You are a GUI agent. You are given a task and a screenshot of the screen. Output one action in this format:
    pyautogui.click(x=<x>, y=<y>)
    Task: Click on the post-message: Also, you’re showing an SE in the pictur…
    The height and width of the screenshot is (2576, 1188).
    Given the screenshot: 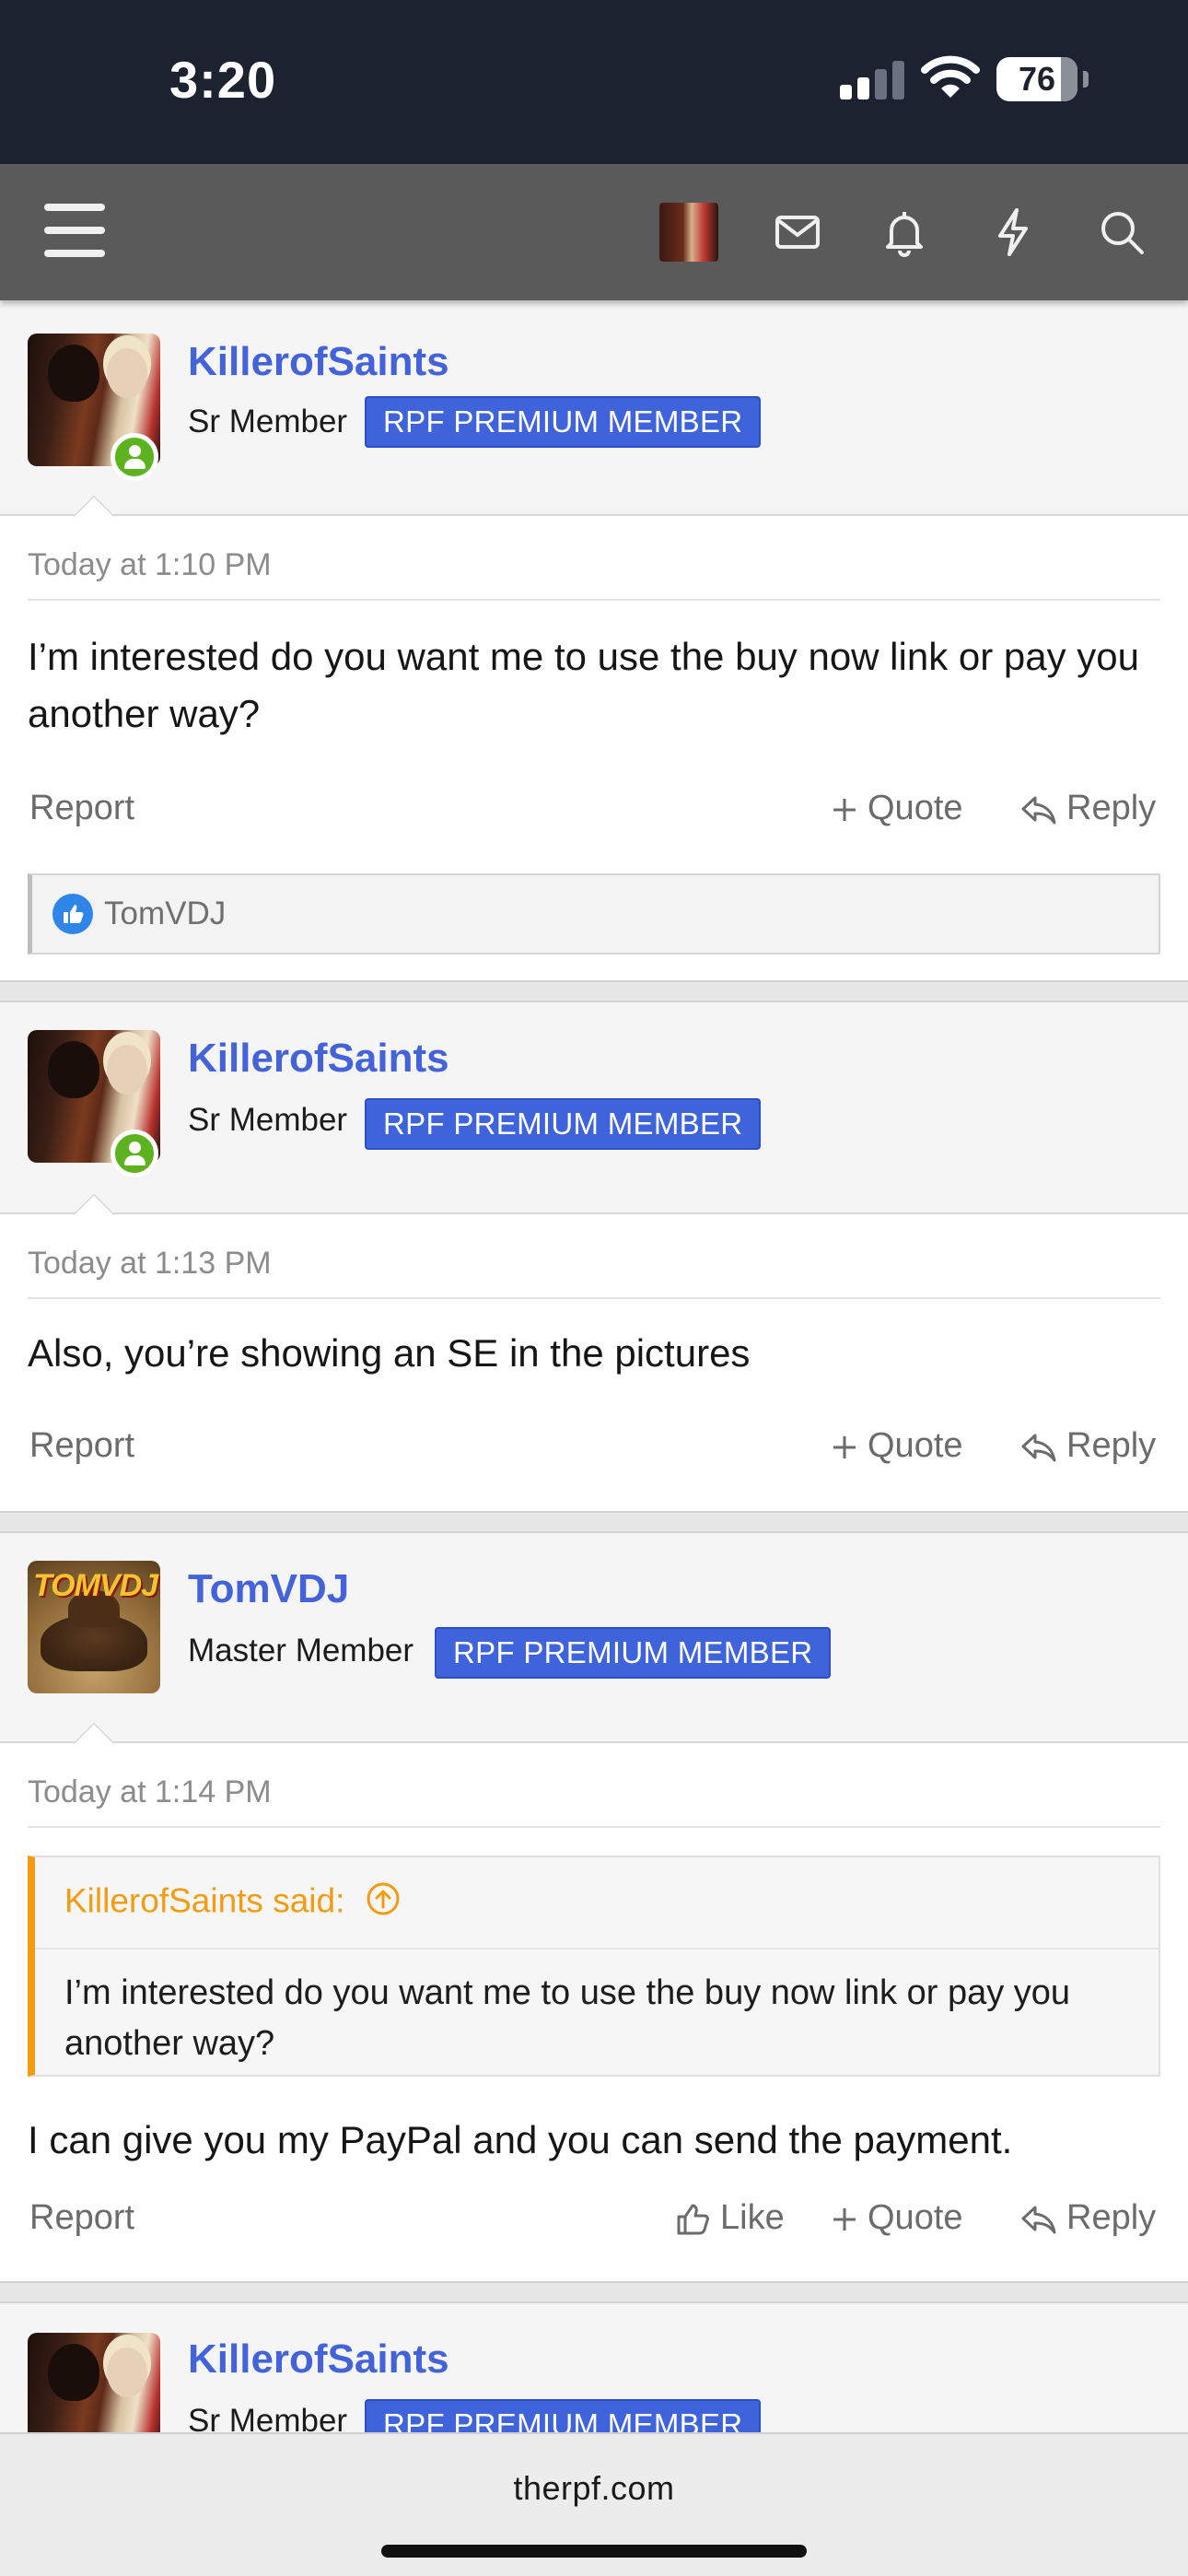 What is the action you would take?
    pyautogui.click(x=389, y=1353)
    